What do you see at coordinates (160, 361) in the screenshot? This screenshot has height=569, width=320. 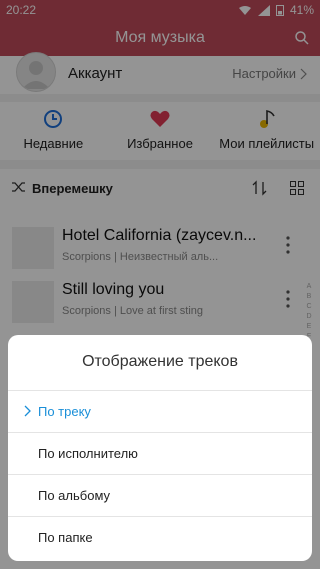 I see `sheet-title: Отображение треков` at bounding box center [160, 361].